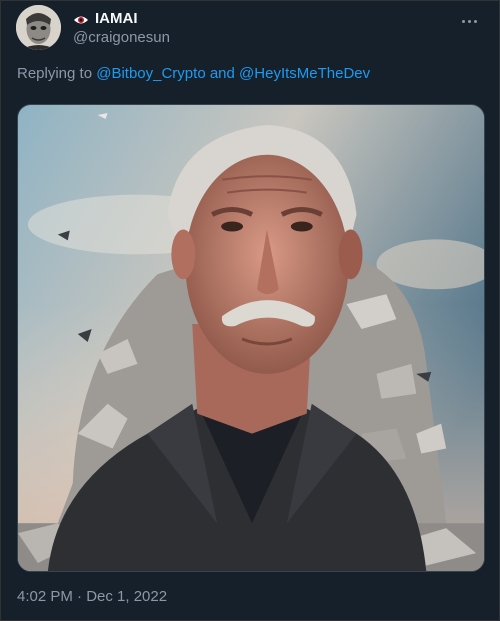 The width and height of the screenshot is (500, 621). I want to click on mention-link-bitboy: @Bitboy_Crypto, so click(150, 73).